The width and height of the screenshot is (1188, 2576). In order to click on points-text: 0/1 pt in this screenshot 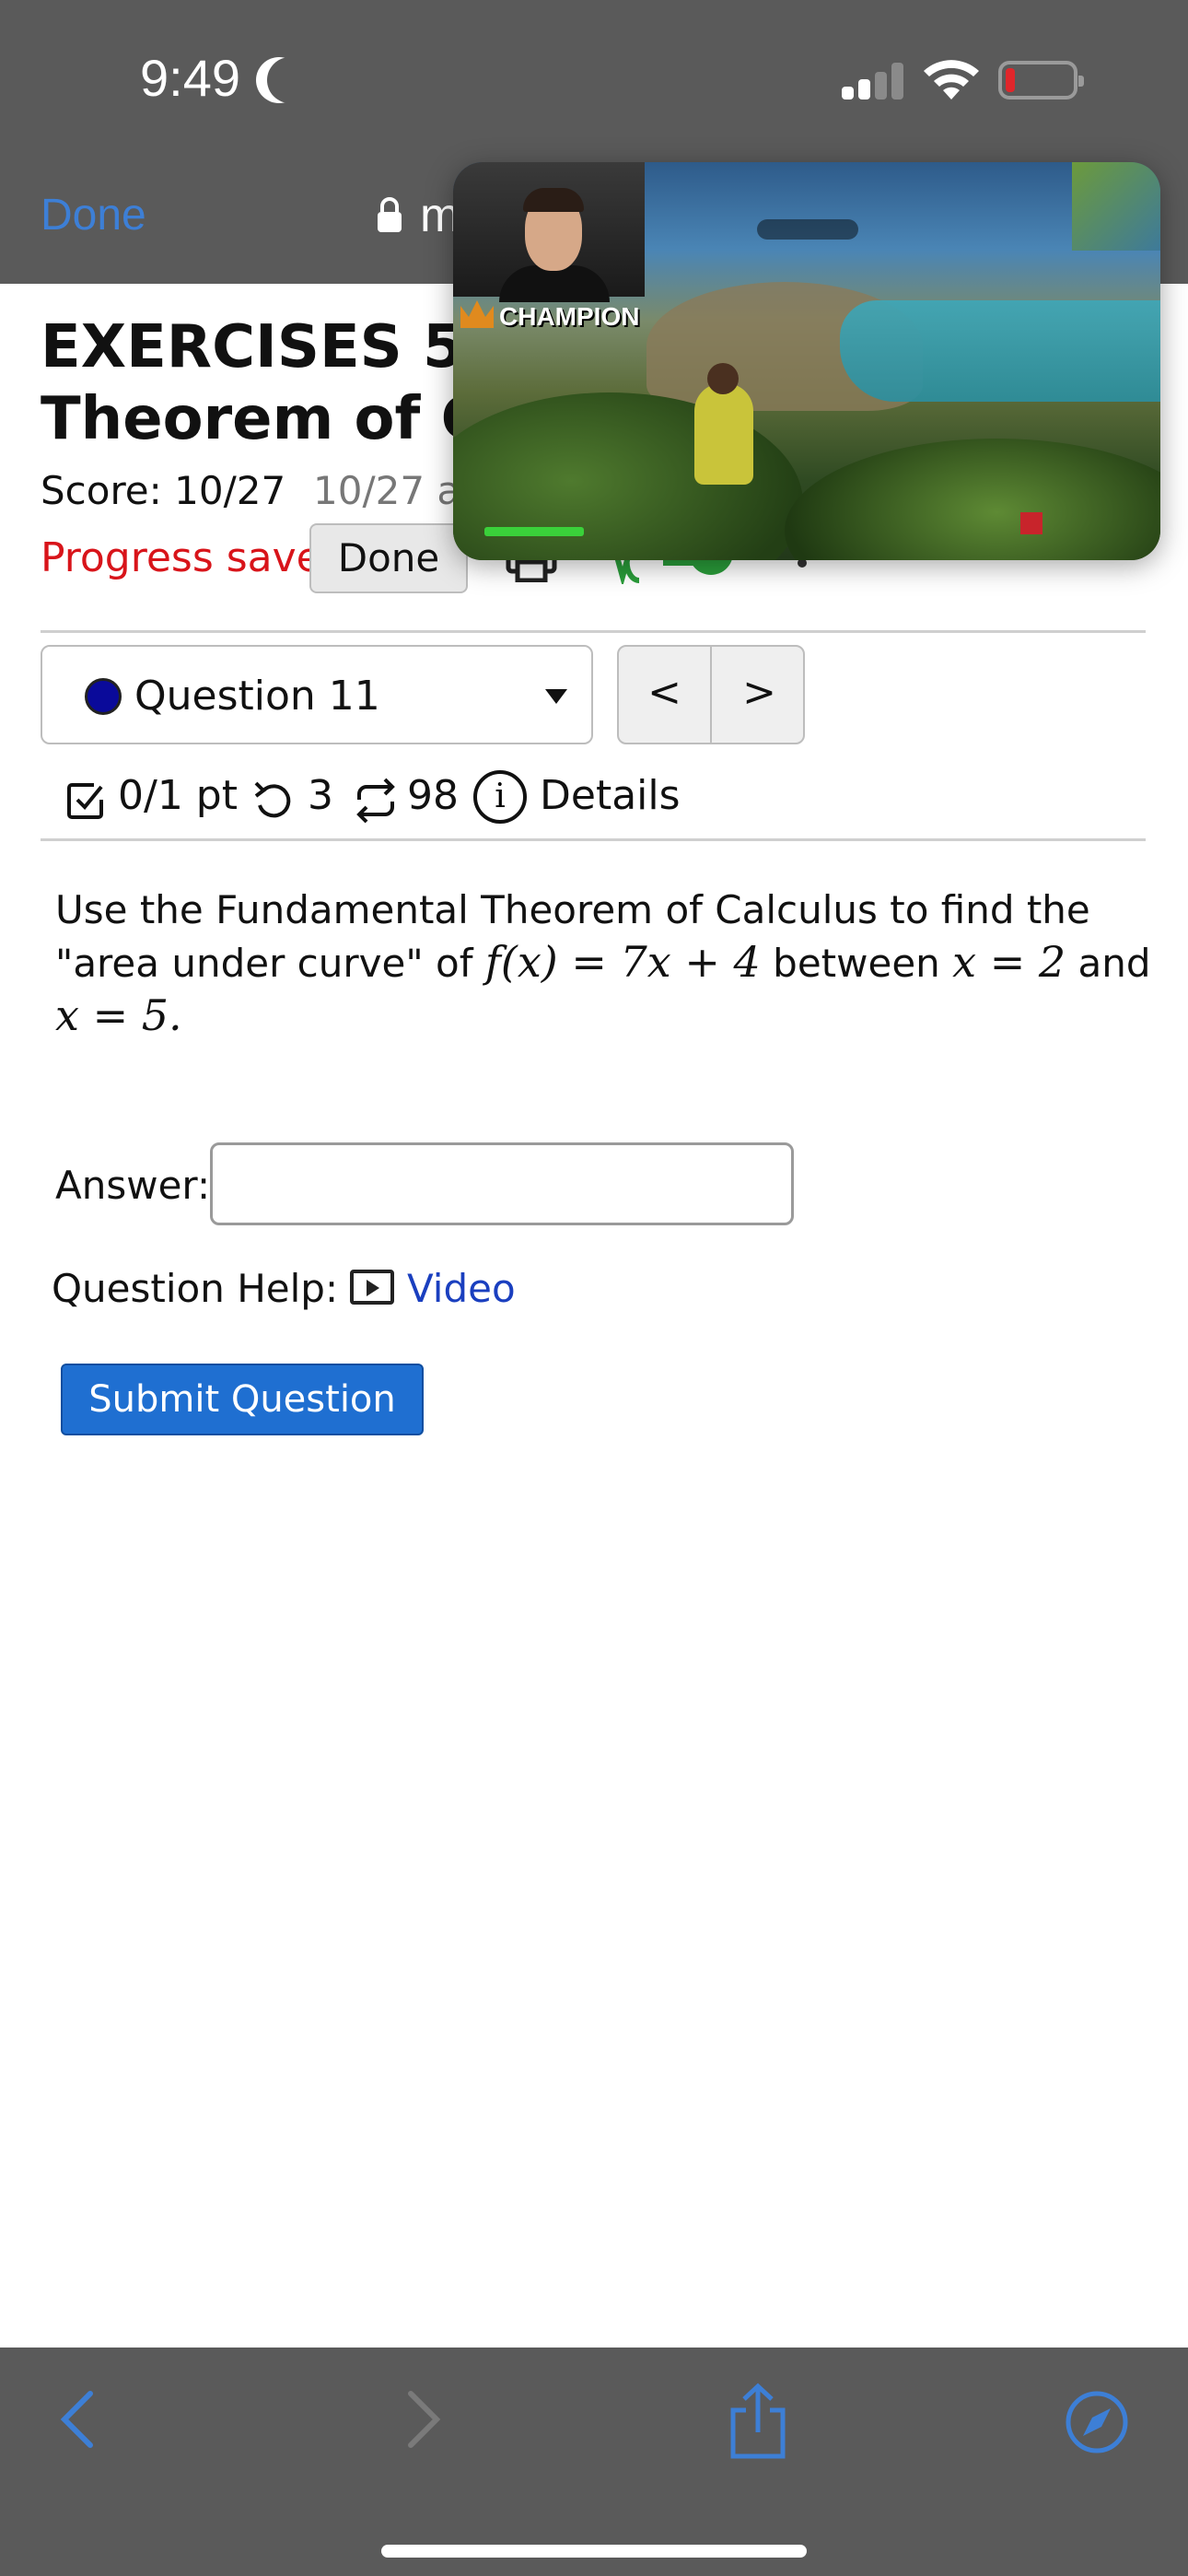, I will do `click(178, 795)`.